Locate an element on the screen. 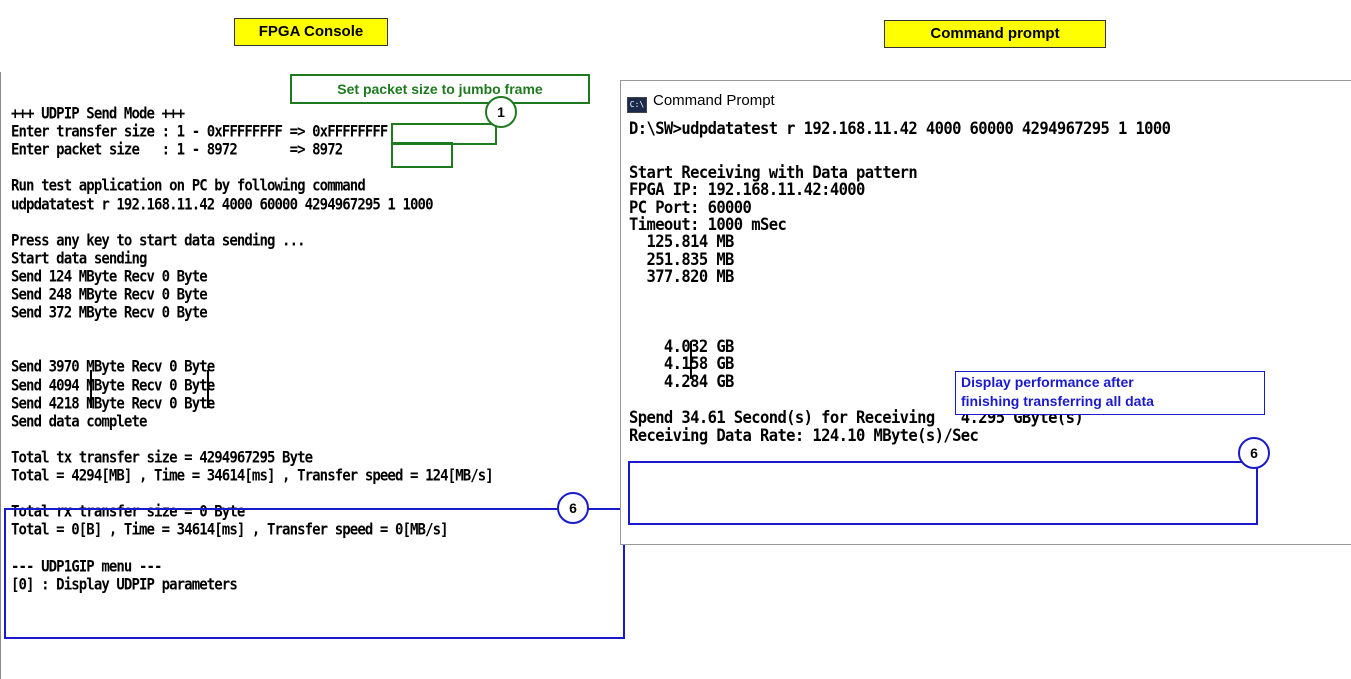 The height and width of the screenshot is (679, 1351). cmd-line: 4.284 GB is located at coordinates (681, 381).